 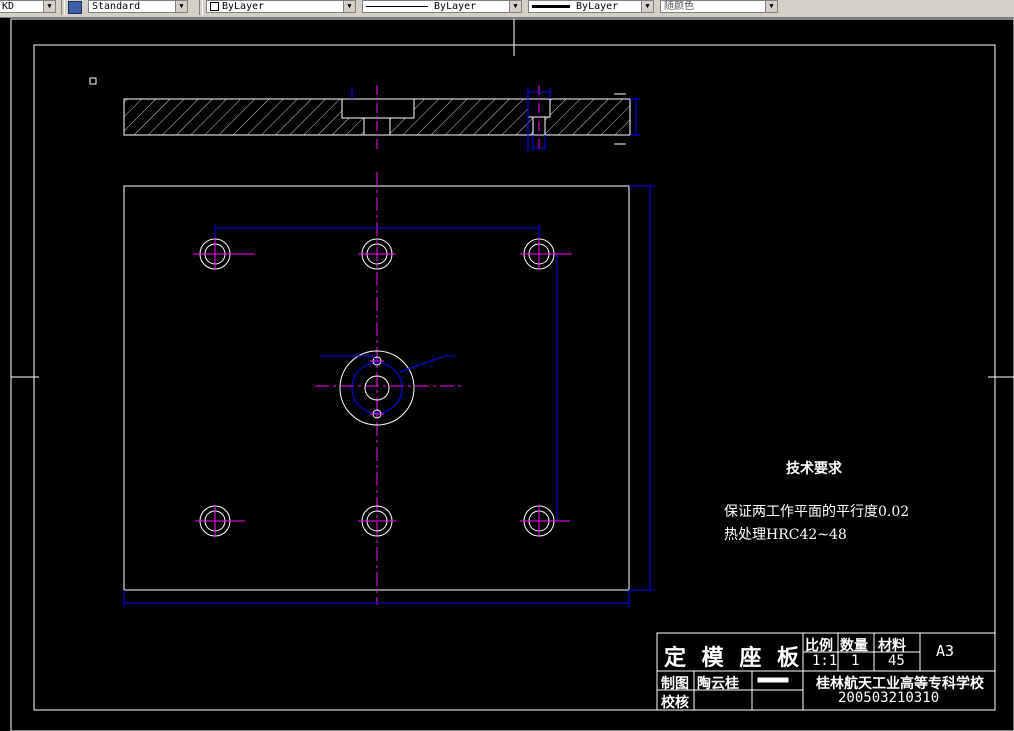 I want to click on tech-requirement-parallelism: 保证两工作平面的平行度0.02, so click(x=817, y=512).